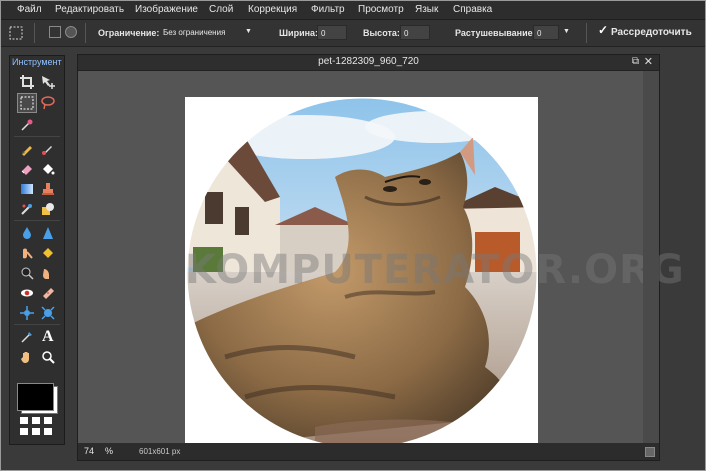  I want to click on eraser-icon, so click(27, 168).